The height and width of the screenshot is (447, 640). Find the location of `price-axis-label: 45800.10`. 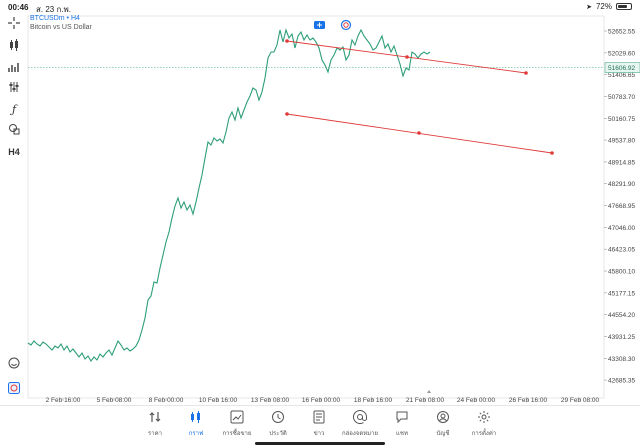

price-axis-label: 45800.10 is located at coordinates (621, 272).